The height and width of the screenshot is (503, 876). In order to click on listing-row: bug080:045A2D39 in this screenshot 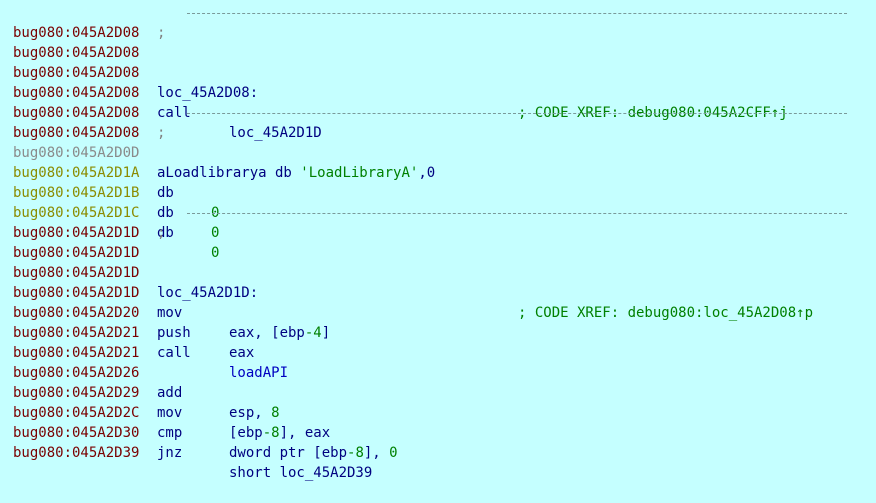, I will do `click(438, 442)`.